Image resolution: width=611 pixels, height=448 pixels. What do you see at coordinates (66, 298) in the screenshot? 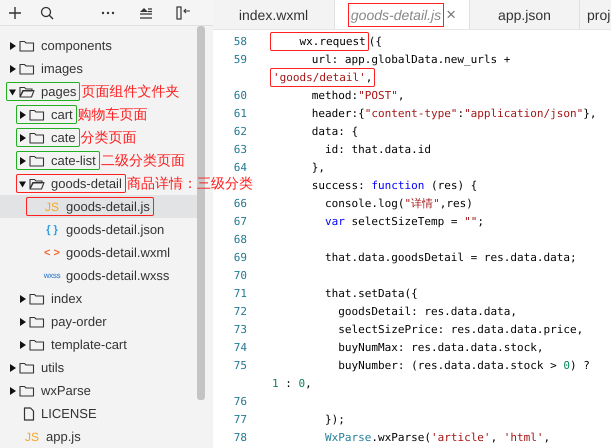
I see `item-label: index` at bounding box center [66, 298].